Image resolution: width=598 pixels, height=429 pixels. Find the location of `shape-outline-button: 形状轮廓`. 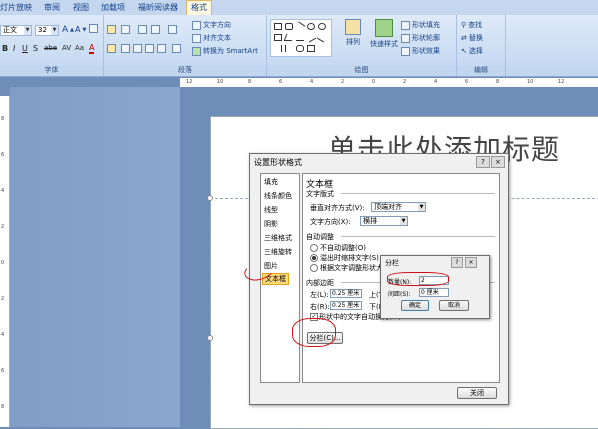

shape-outline-button: 形状轮廓 is located at coordinates (420, 38).